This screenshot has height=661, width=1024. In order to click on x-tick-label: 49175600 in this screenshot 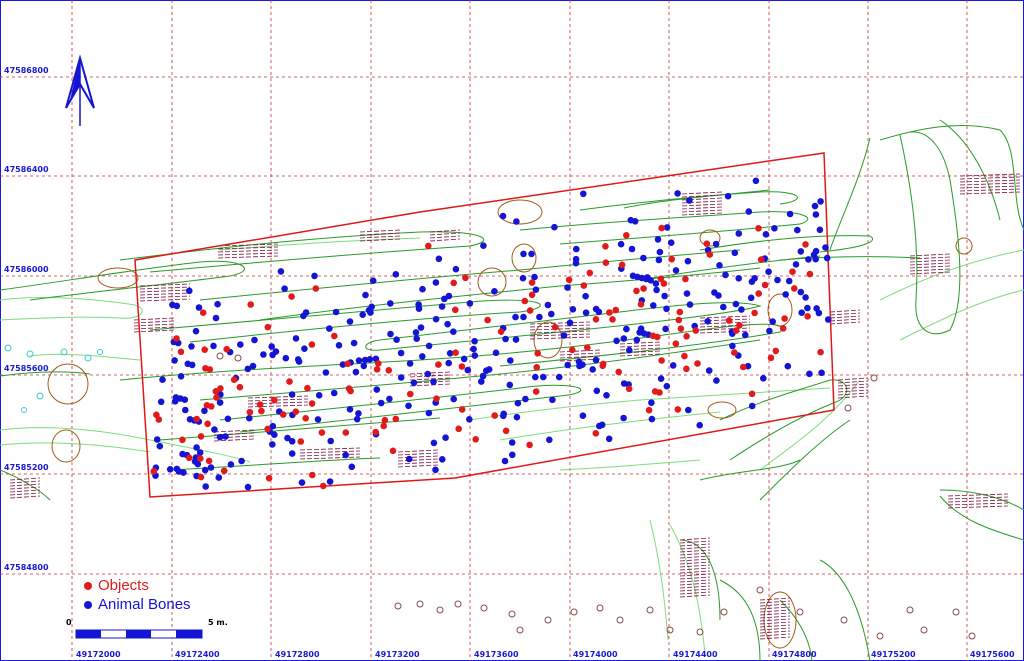, I will do `click(992, 654)`.